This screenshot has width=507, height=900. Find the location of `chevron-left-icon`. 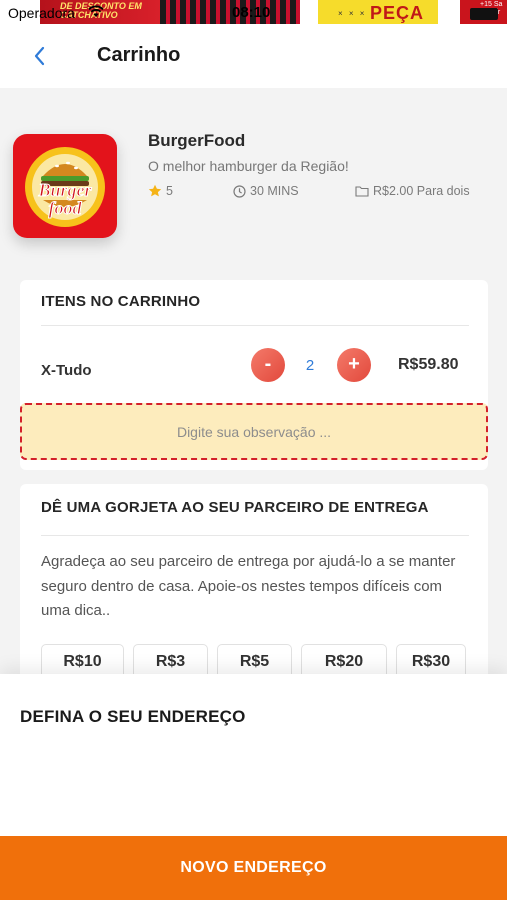

chevron-left-icon is located at coordinates (39, 56).